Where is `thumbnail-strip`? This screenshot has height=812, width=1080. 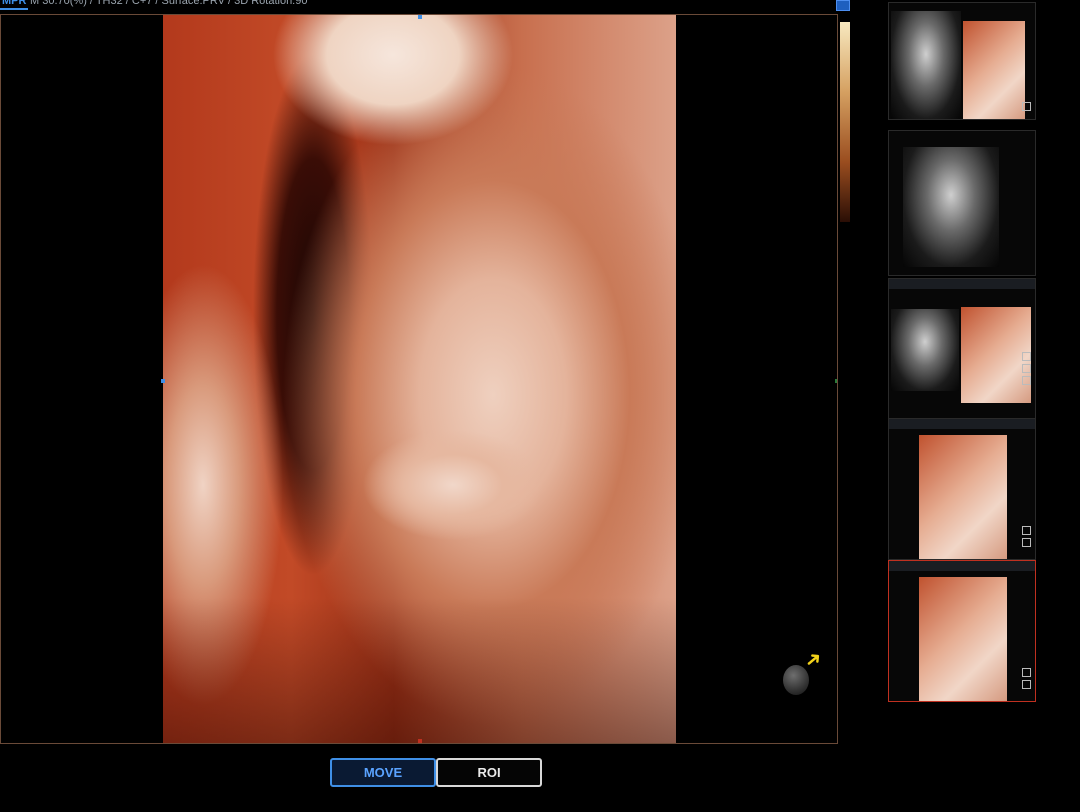
thumbnail-strip is located at coordinates (963, 352).